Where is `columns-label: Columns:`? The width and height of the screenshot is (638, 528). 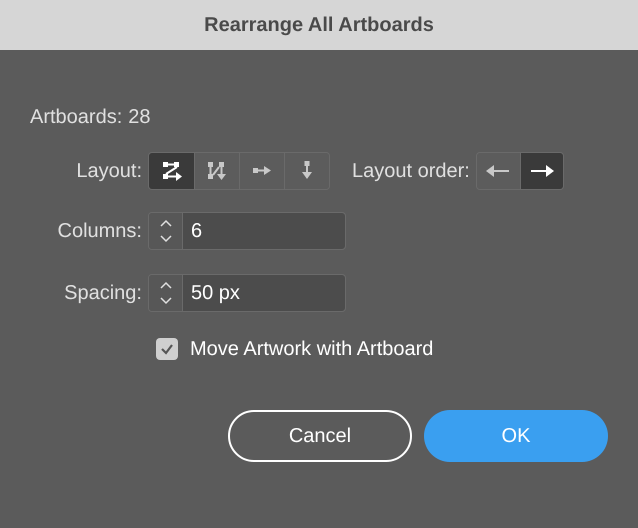 columns-label: Columns: is located at coordinates (99, 231).